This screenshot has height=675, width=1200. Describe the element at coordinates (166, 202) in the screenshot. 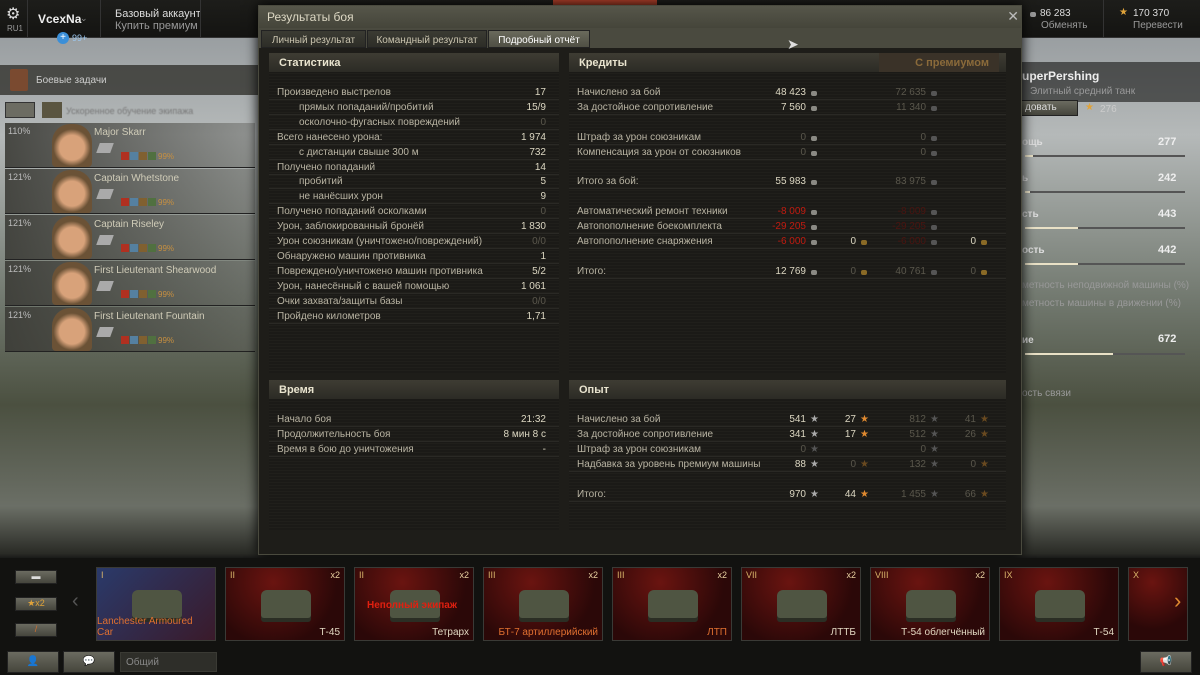

I see `crew-skill-progress: 99%` at that location.